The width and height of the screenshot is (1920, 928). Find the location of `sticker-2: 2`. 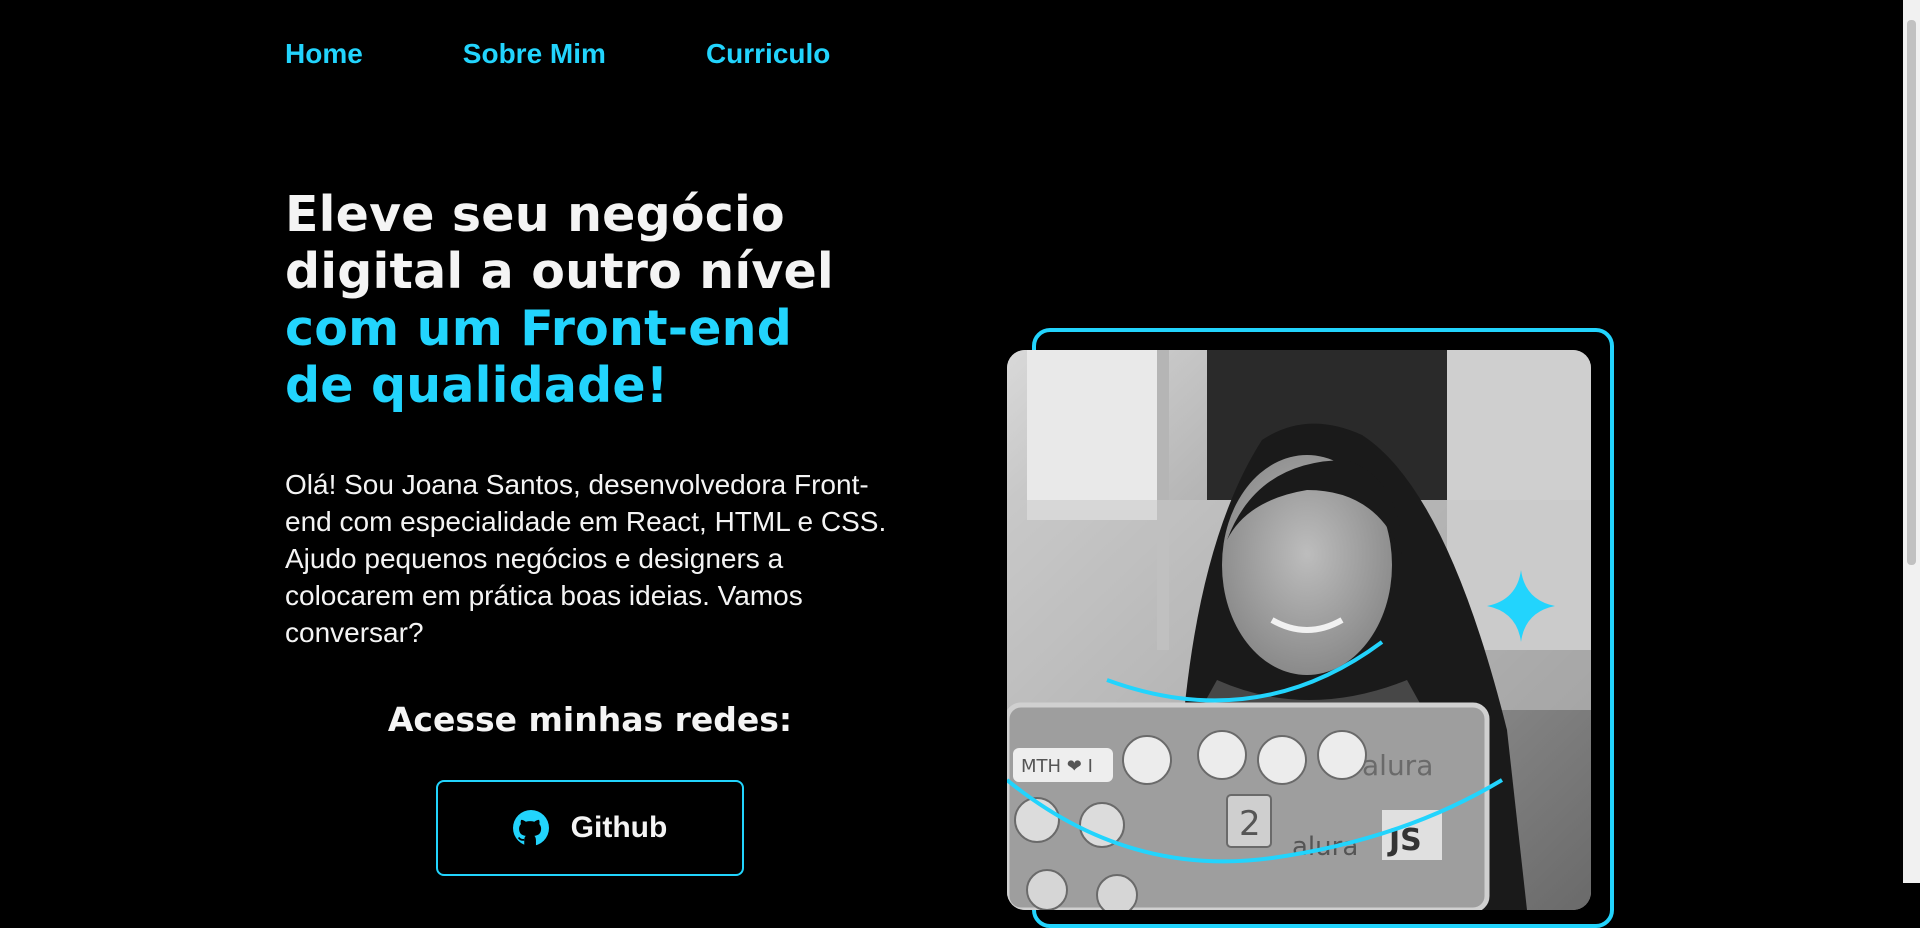

sticker-2: 2 is located at coordinates (1250, 824).